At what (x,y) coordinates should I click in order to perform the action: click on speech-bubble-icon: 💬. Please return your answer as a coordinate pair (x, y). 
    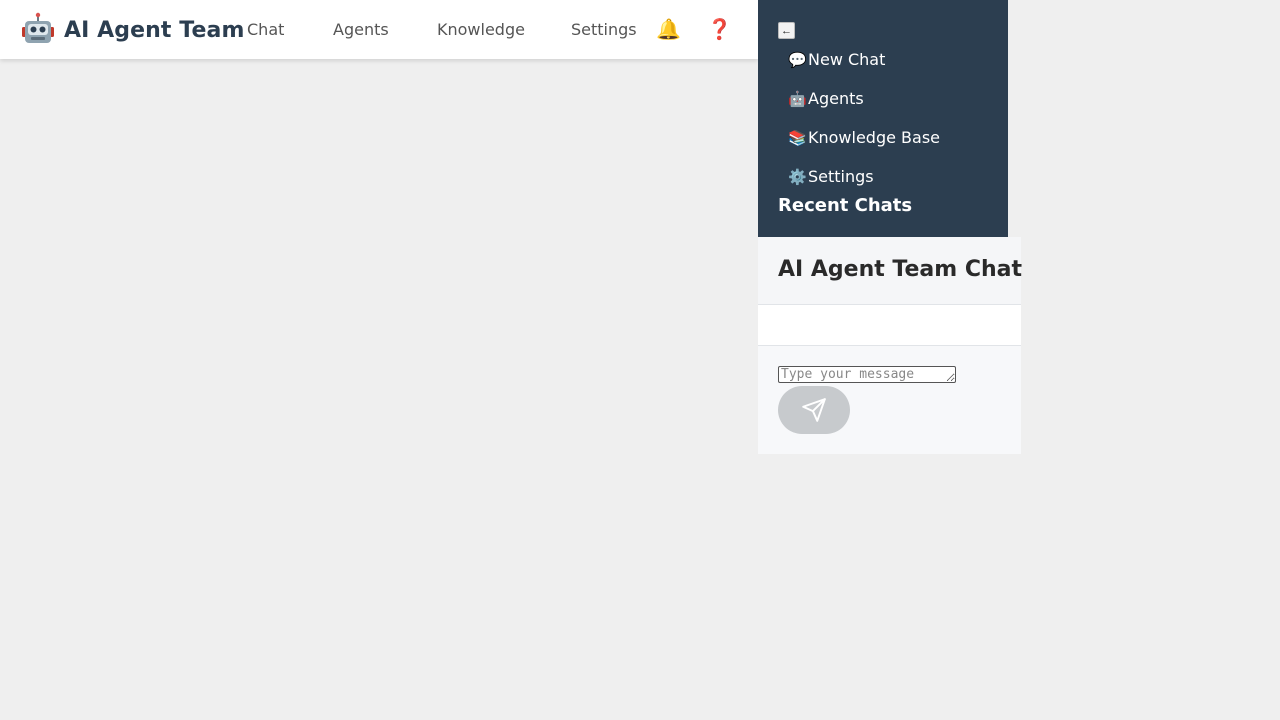
    Looking at the image, I should click on (797, 59).